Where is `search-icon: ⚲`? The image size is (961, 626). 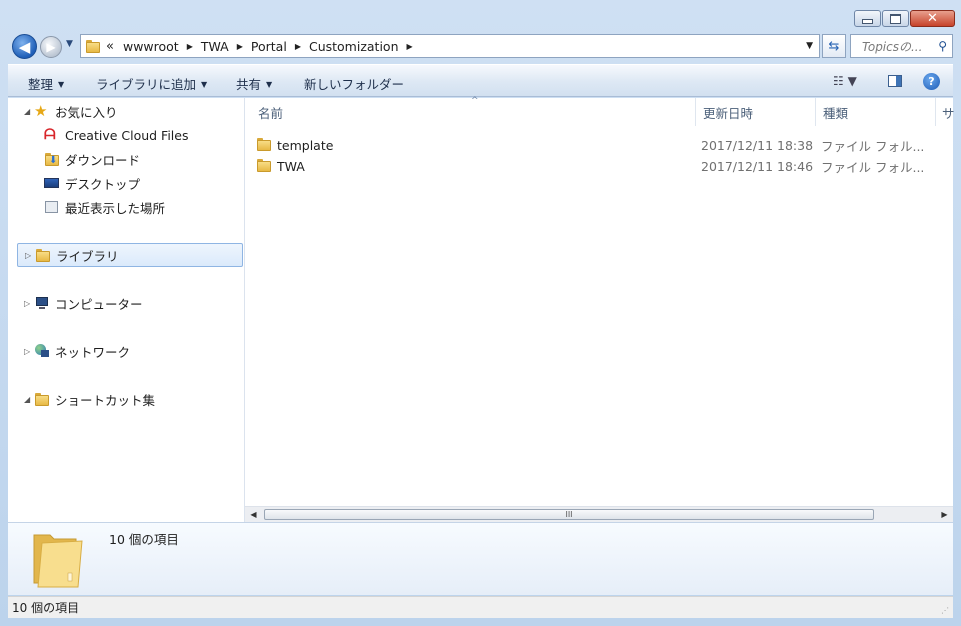
search-icon: ⚲ is located at coordinates (942, 46).